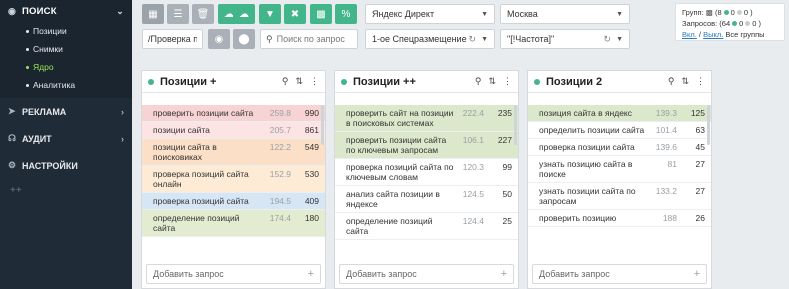 The width and height of the screenshot is (789, 289). I want to click on percent-icon: %, so click(346, 14).